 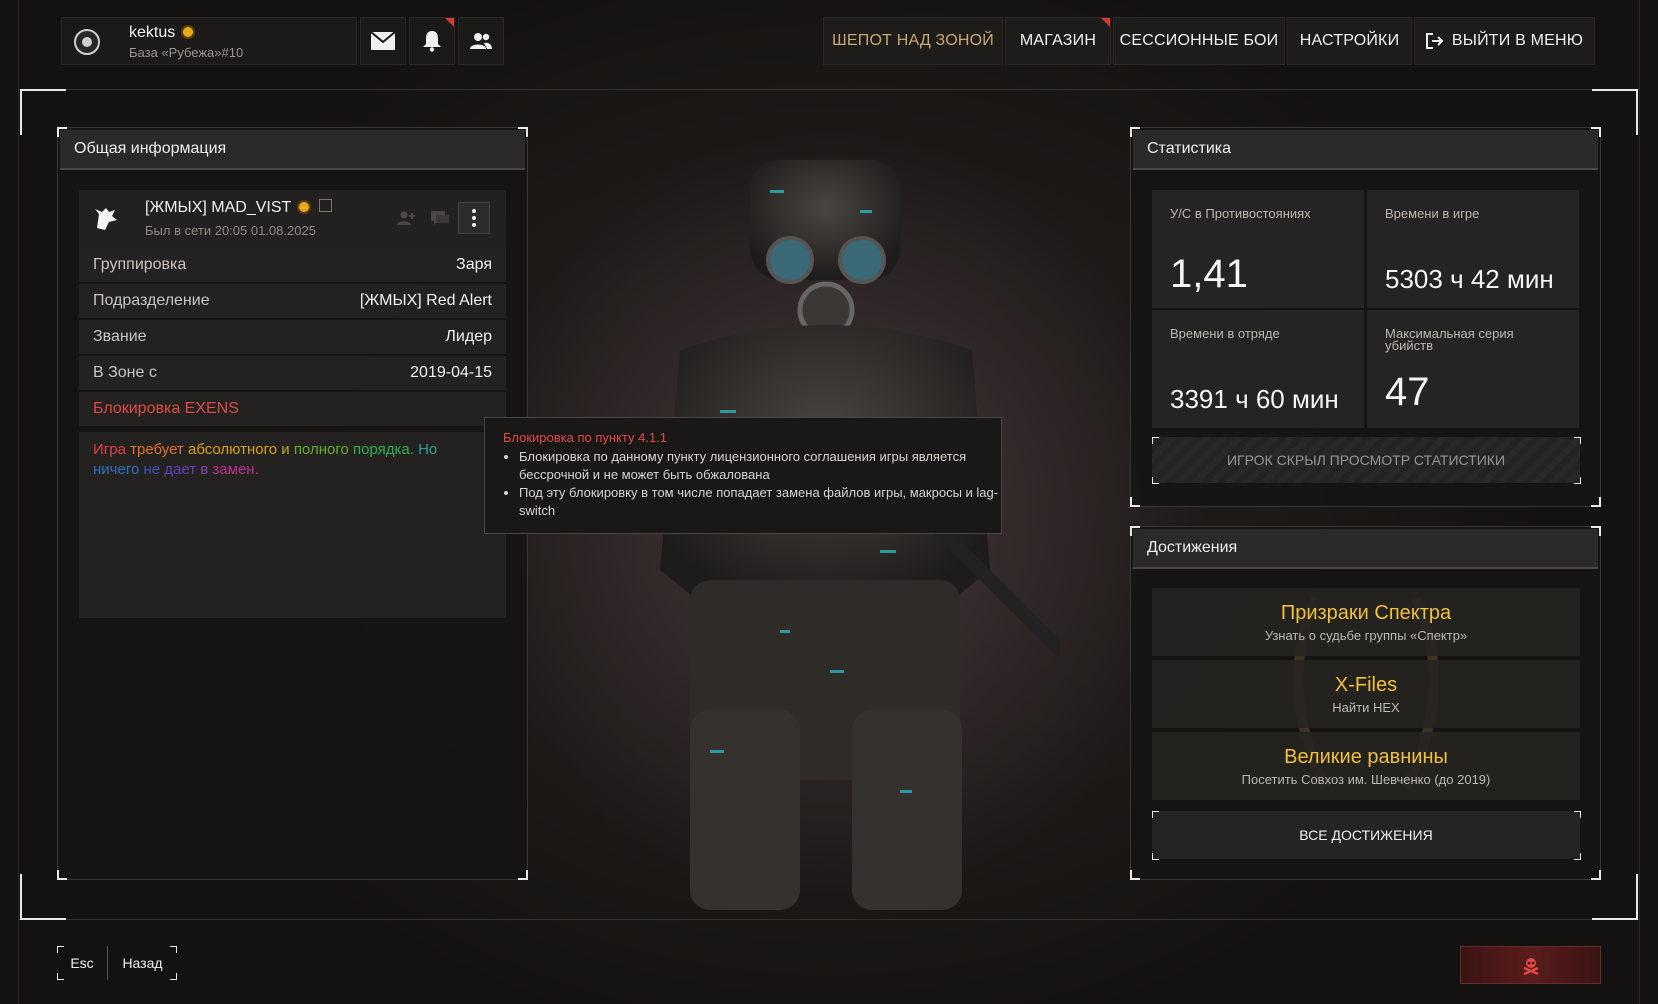 I want to click on nav-session-battles: СЕССИОННЫЕ БОИ, so click(x=1199, y=41).